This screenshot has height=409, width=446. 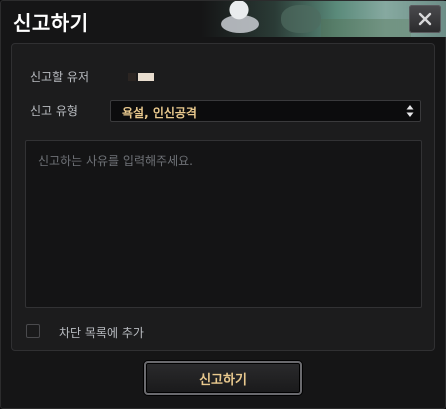 I want to click on close-button, so click(x=425, y=19).